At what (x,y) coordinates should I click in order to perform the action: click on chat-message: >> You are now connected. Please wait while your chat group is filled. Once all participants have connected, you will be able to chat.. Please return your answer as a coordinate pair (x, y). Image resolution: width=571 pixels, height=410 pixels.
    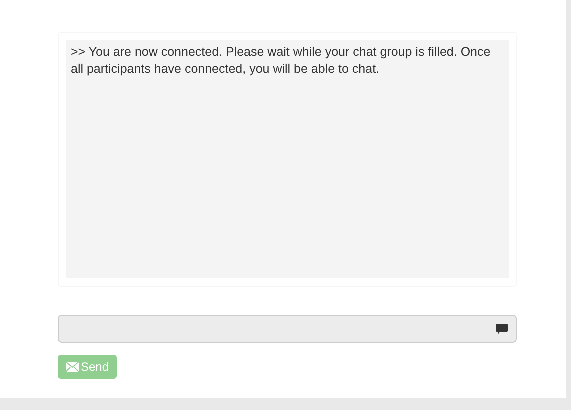
    Looking at the image, I should click on (281, 61).